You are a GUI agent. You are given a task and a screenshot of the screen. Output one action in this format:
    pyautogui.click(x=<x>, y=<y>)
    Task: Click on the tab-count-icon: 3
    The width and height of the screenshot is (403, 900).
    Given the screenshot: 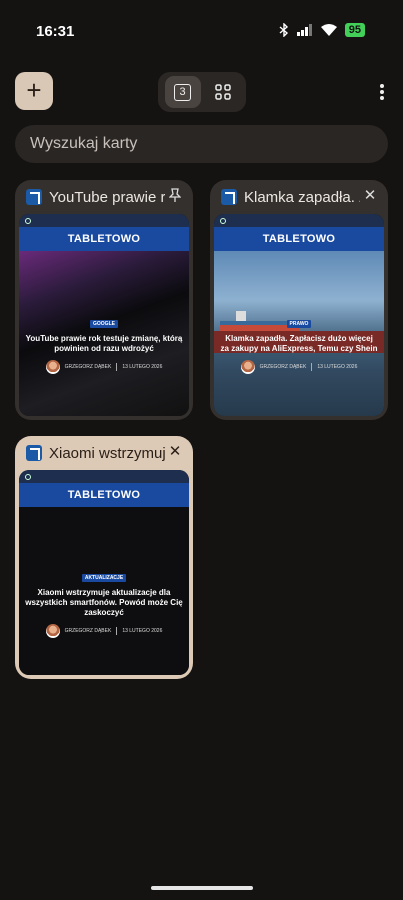 What is the action you would take?
    pyautogui.click(x=182, y=92)
    